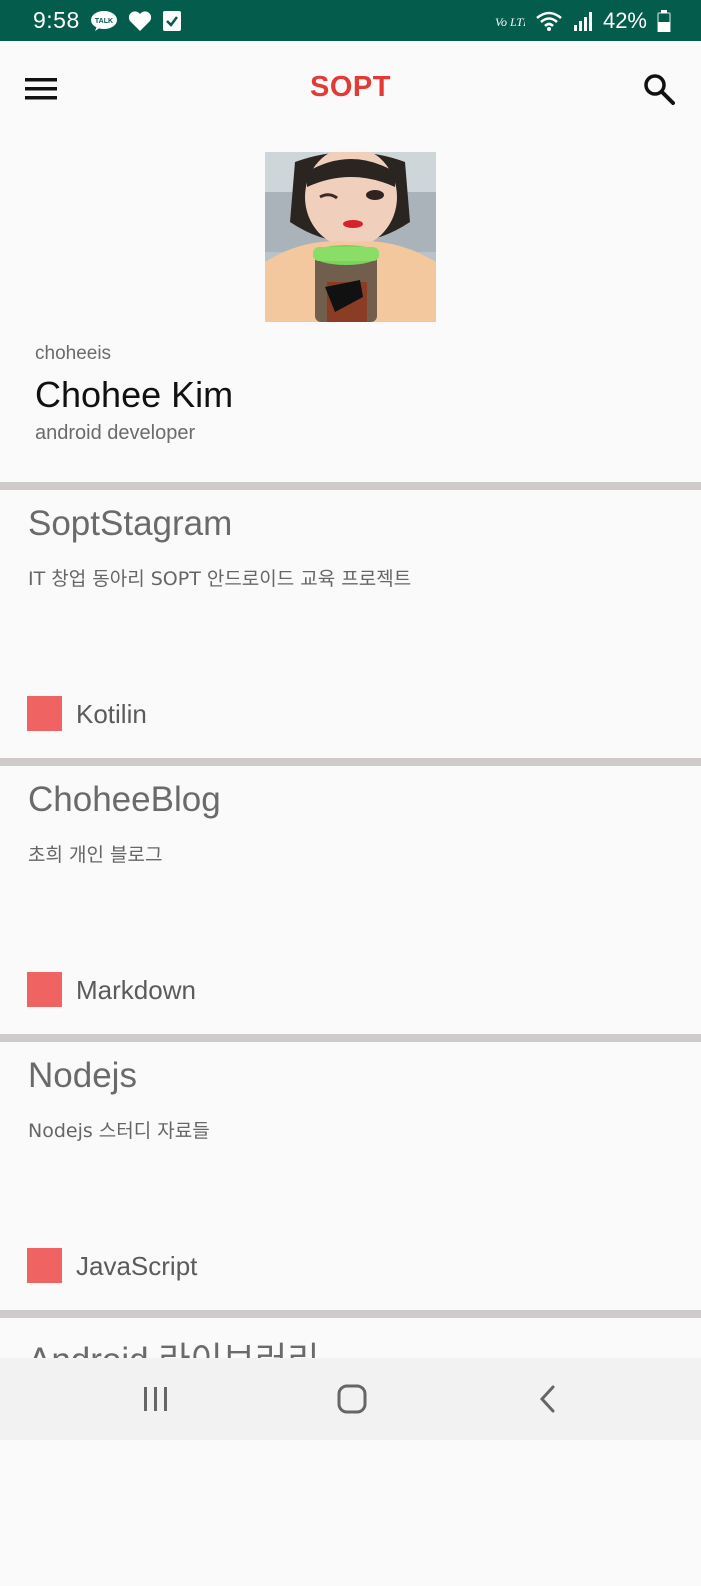 Image resolution: width=701 pixels, height=1586 pixels. I want to click on back-icon, so click(547, 1399).